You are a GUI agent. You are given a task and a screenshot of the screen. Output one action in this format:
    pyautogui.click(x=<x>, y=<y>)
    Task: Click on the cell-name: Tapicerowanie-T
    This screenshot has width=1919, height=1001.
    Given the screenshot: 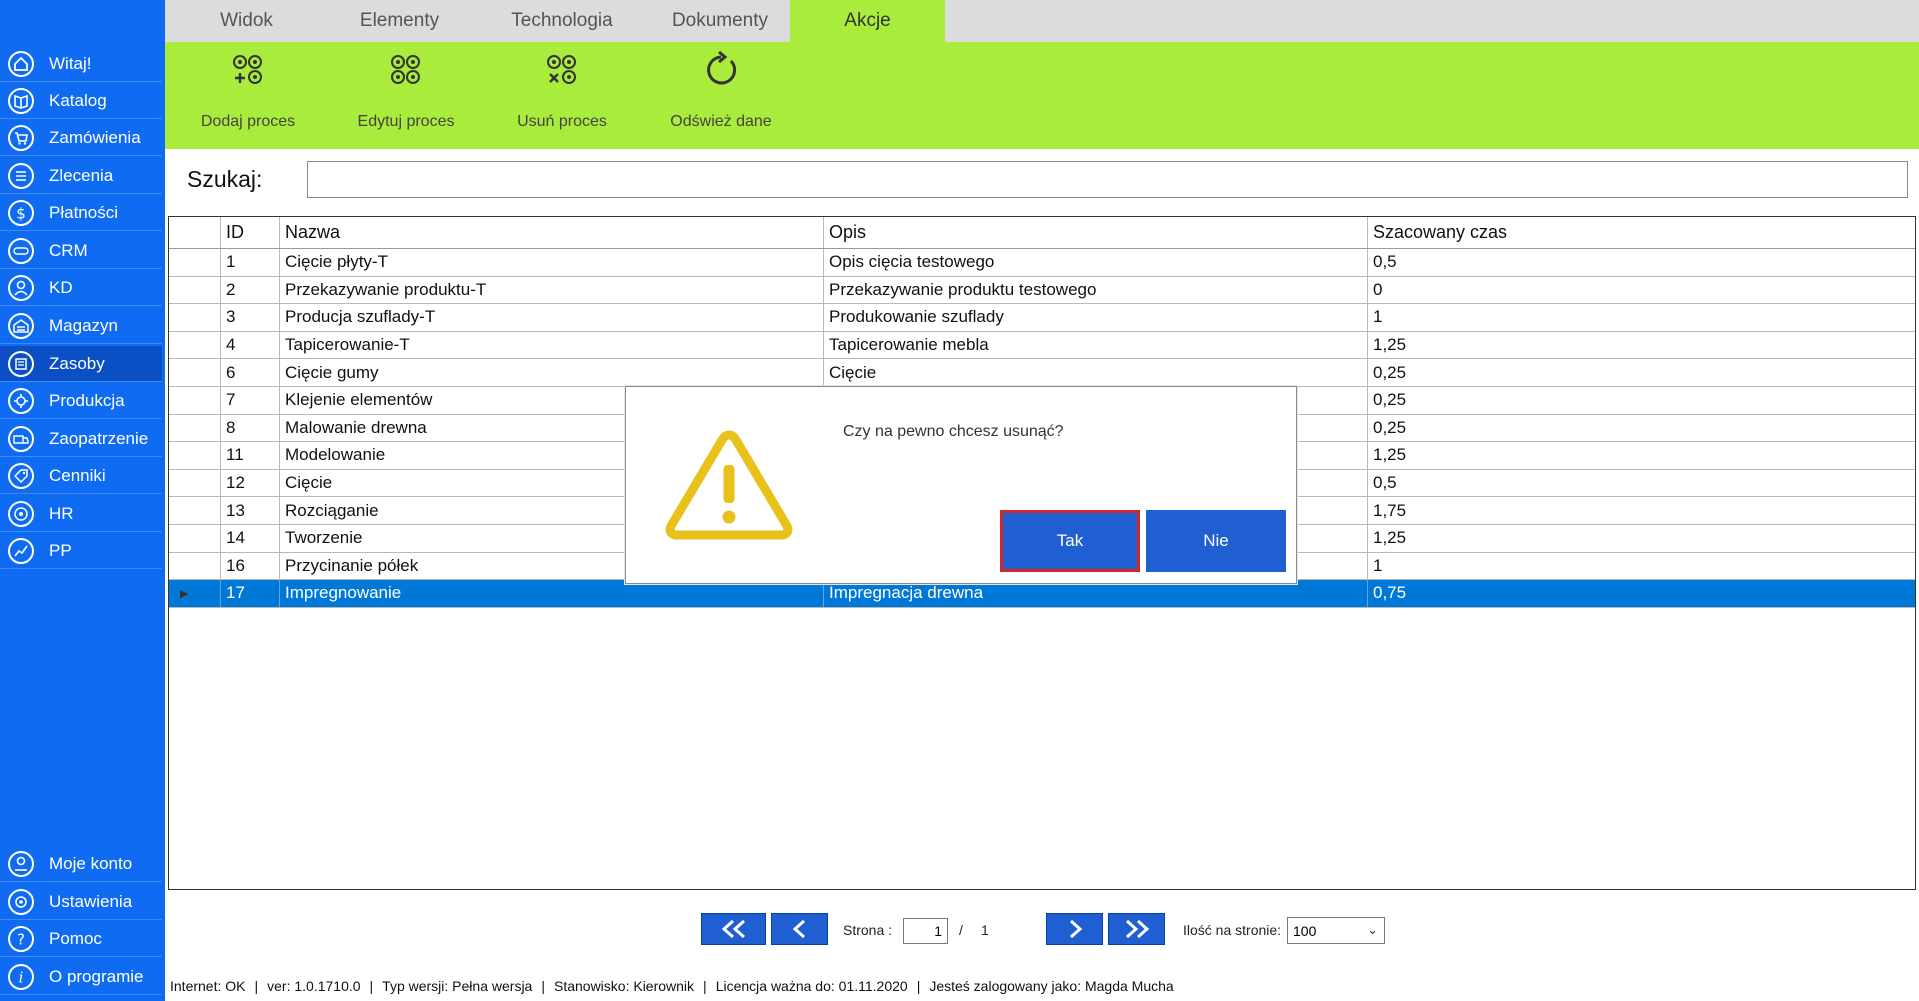 What is the action you would take?
    pyautogui.click(x=552, y=345)
    